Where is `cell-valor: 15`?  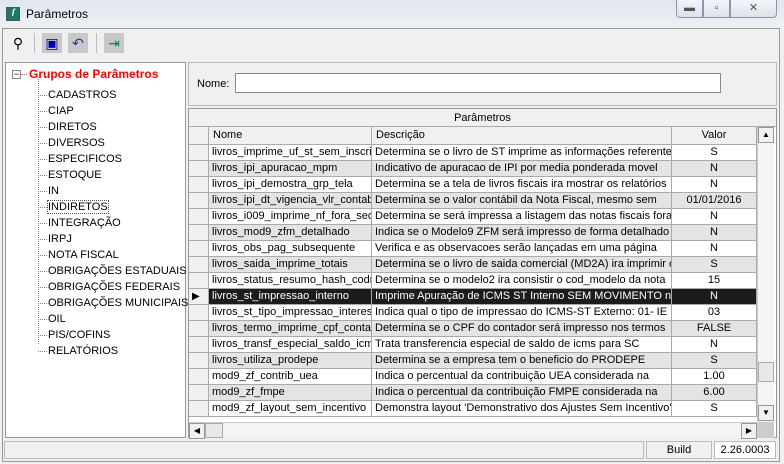 cell-valor: 15 is located at coordinates (714, 281).